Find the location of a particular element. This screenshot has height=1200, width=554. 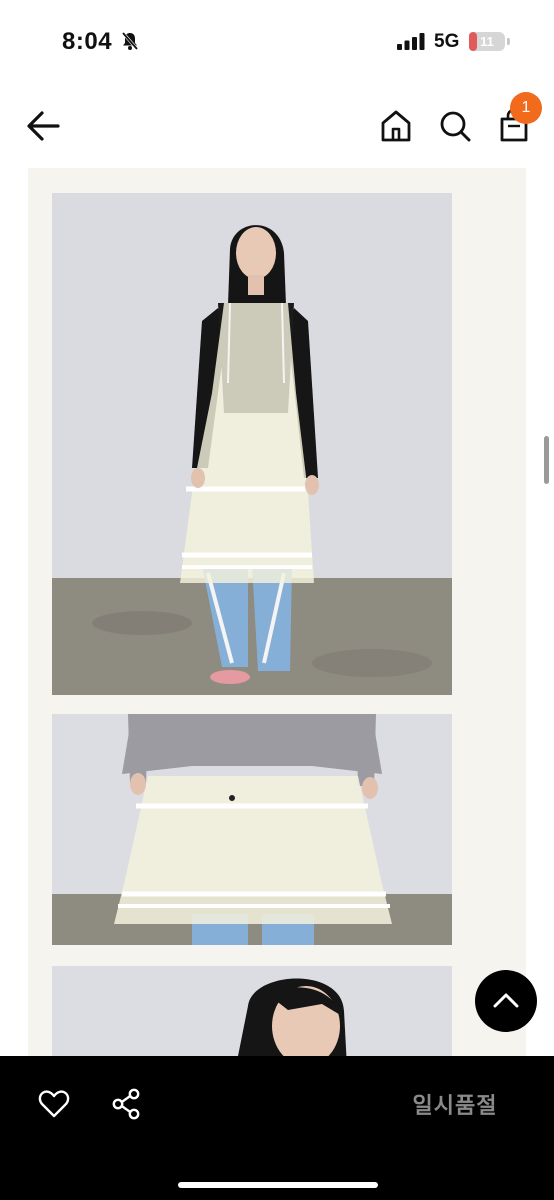

back-button is located at coordinates (45, 126).